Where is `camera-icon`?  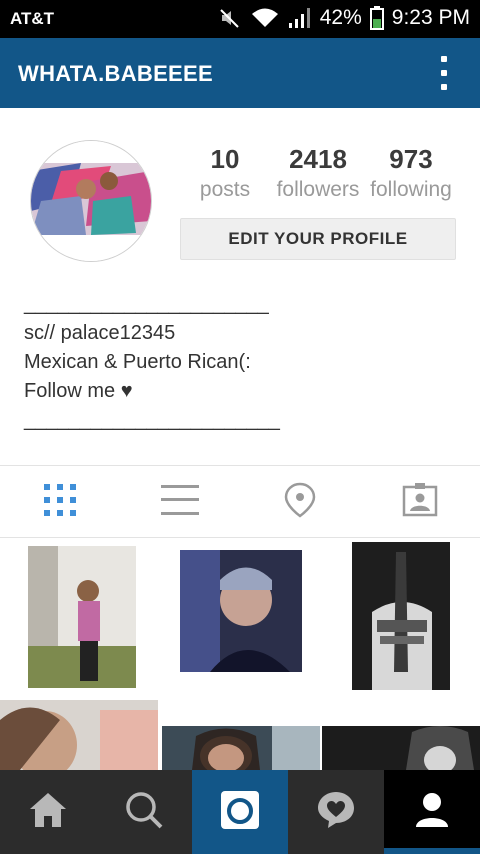
camera-icon is located at coordinates (240, 812).